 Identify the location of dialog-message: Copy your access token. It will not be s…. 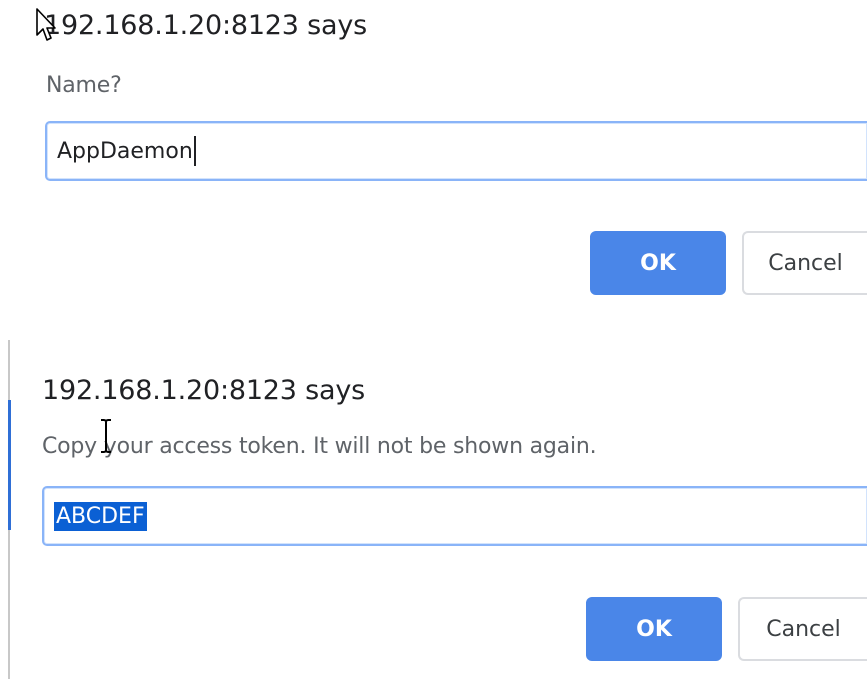
(319, 446).